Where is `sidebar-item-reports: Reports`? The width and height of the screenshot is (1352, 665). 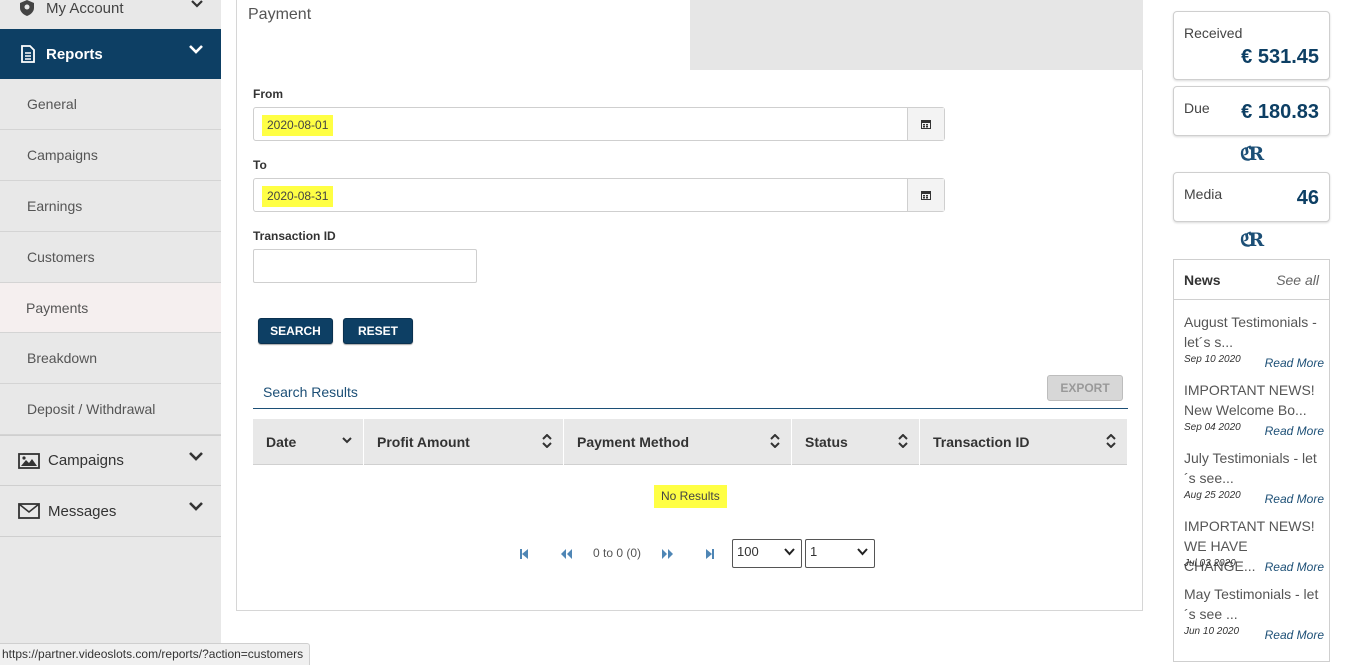
sidebar-item-reports: Reports is located at coordinates (110, 54).